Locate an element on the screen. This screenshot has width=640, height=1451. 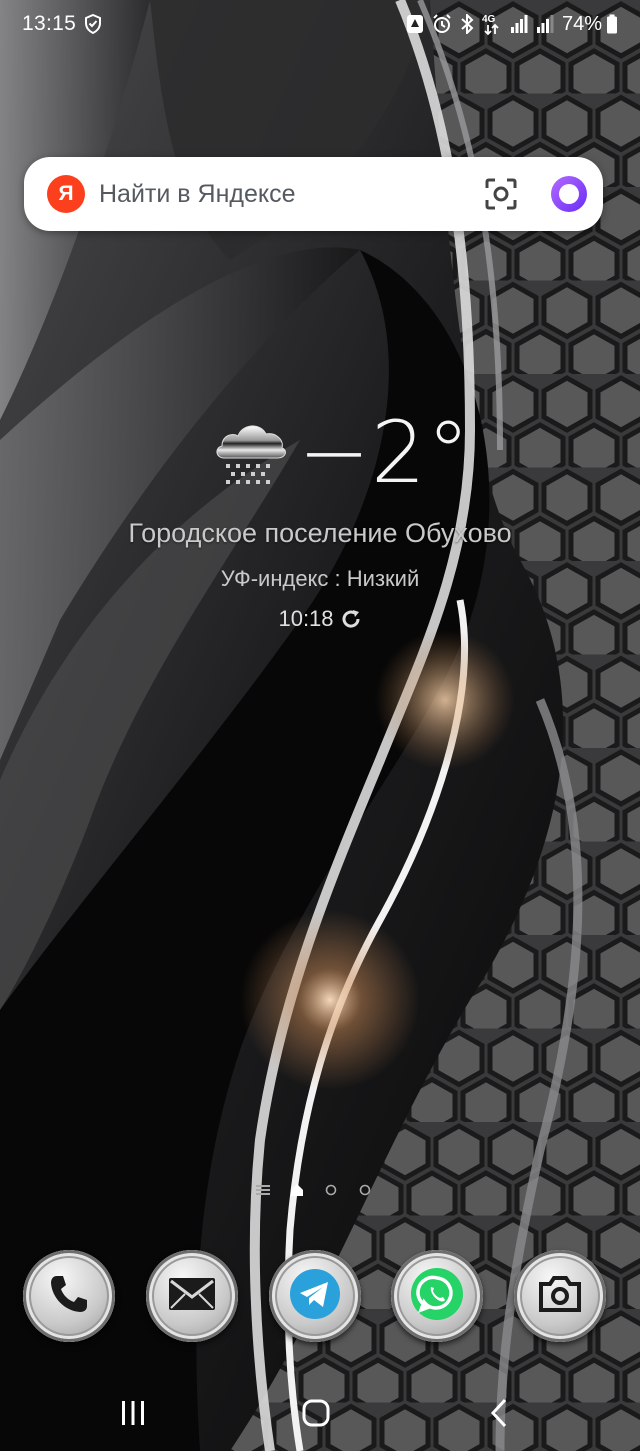
status-time: 13:15 is located at coordinates (49, 23).